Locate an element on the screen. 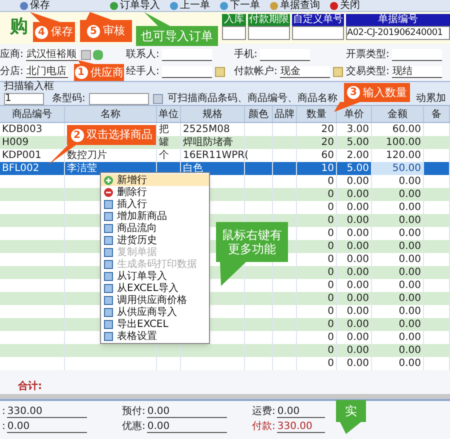  field-label: 应商: is located at coordinates (12, 55).